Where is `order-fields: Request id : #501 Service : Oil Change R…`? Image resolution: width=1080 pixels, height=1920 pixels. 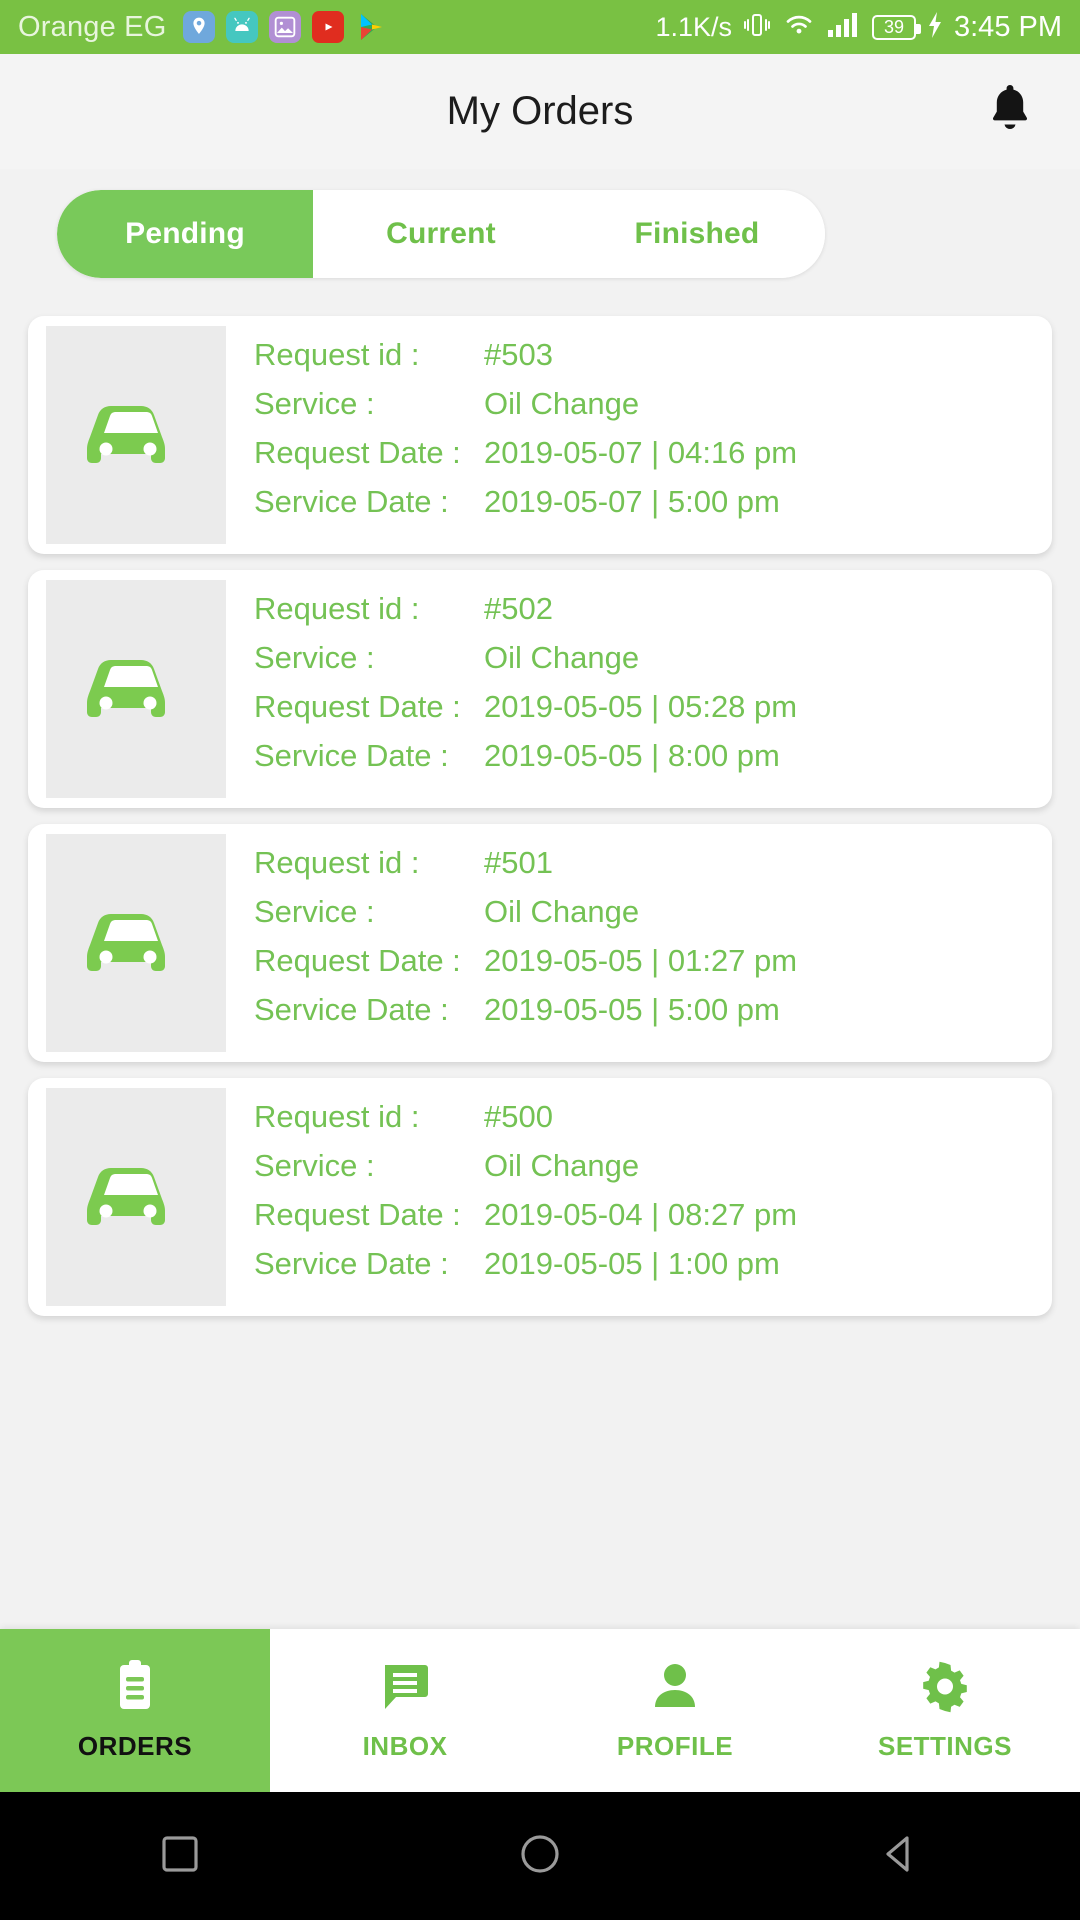 order-fields: Request id : #501 Service : Oil Change R… is located at coordinates (639, 943).